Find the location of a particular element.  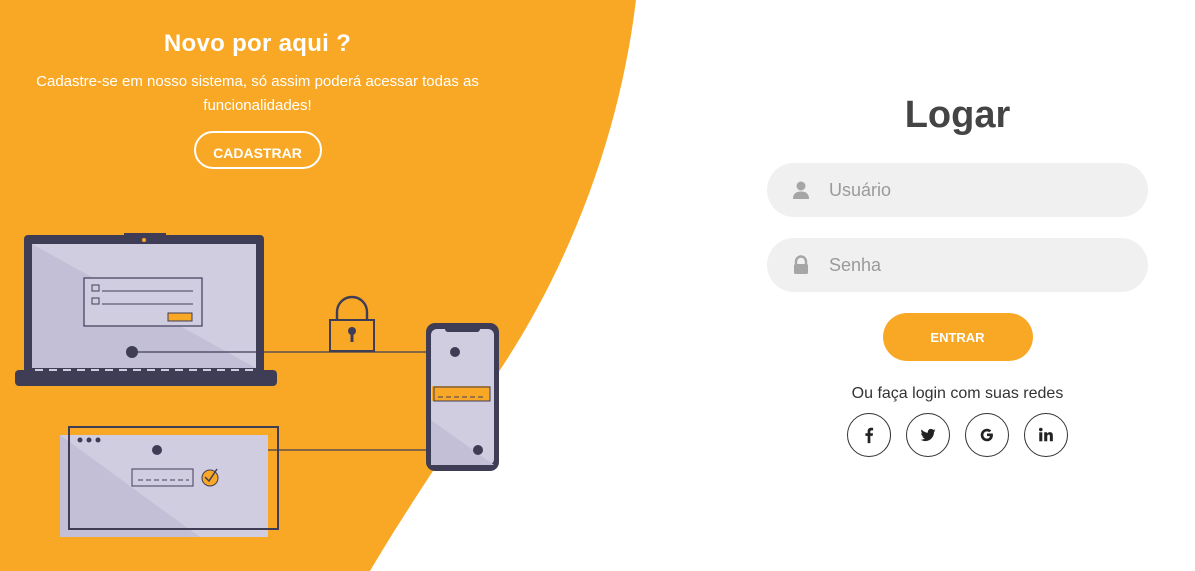

login-button: ENTRAR is located at coordinates (957, 337).